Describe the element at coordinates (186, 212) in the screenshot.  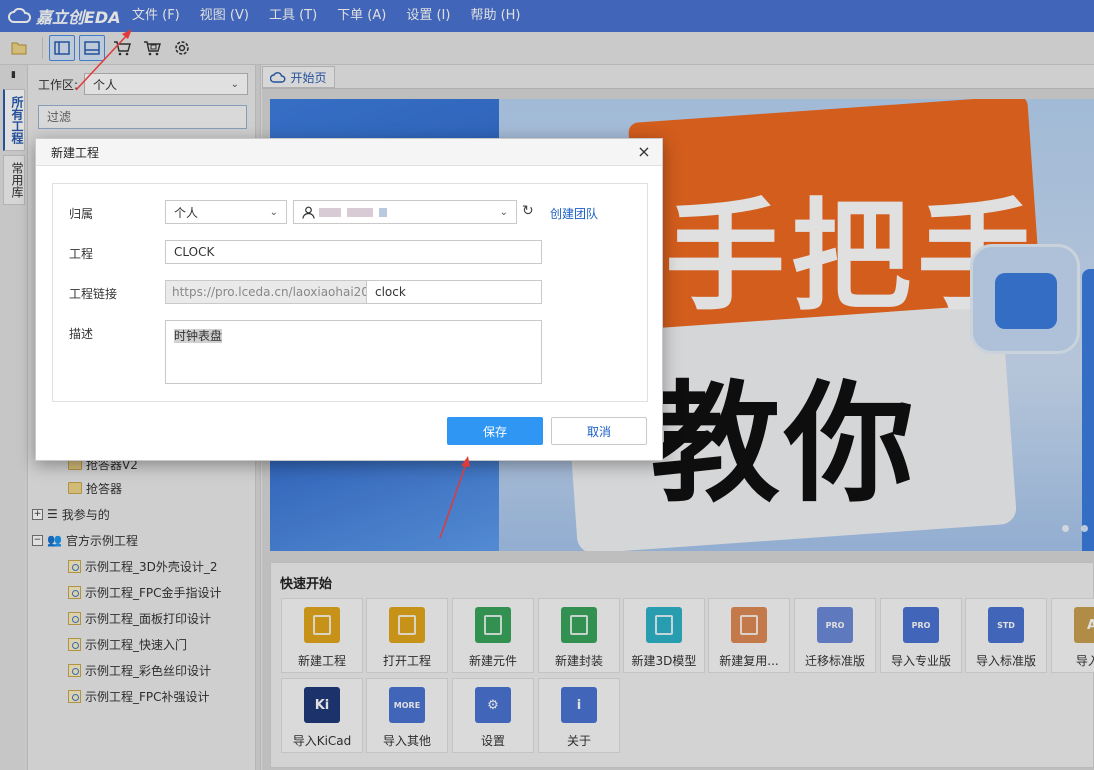
I see `owner-type-value: 个人` at that location.